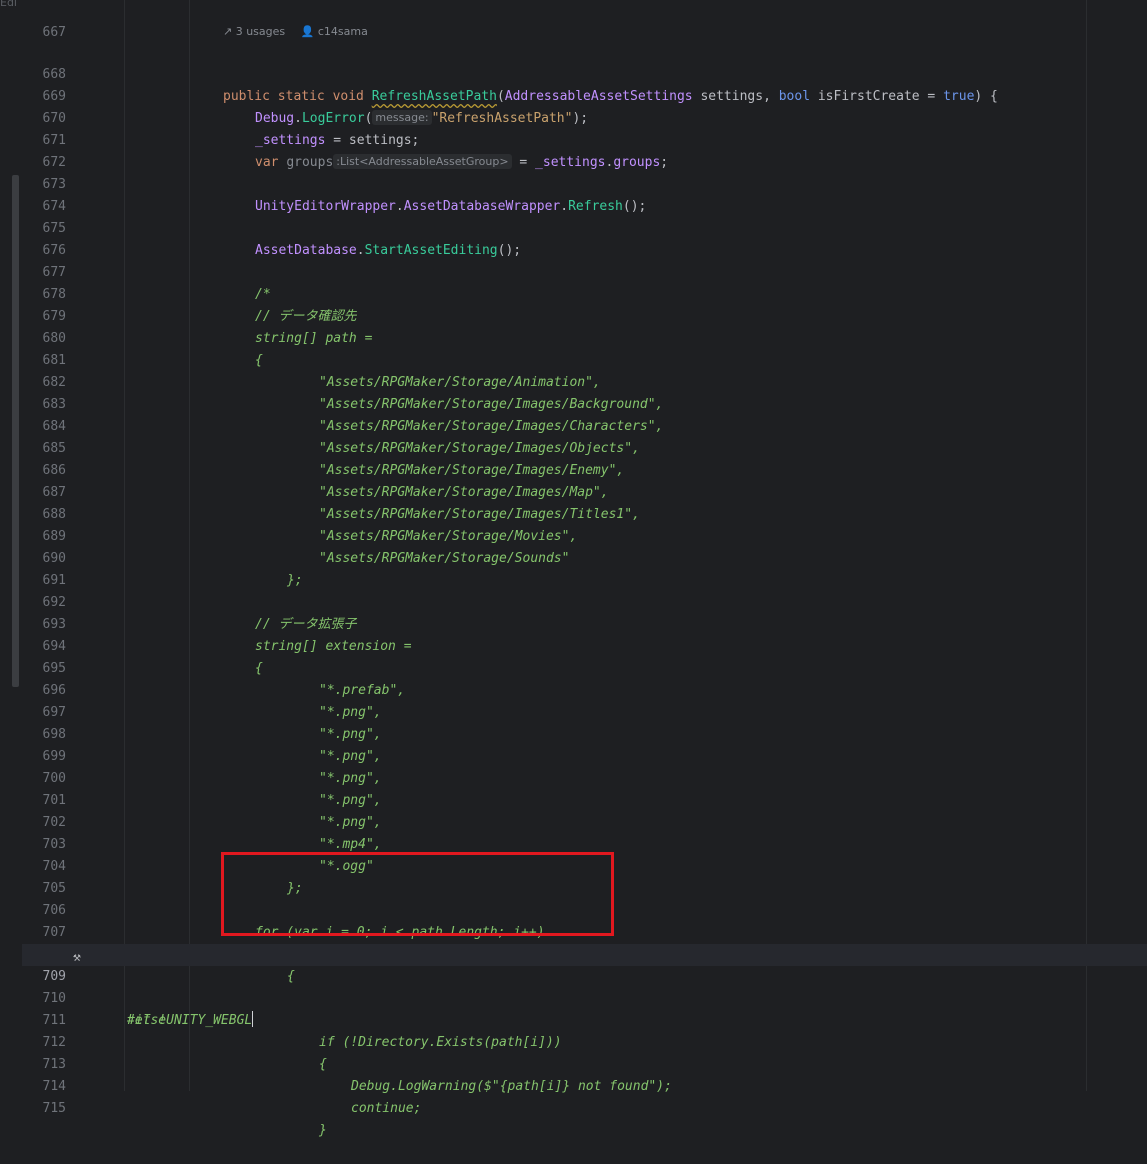  Describe the element at coordinates (584, 711) in the screenshot. I see `code-line: 697 "*.png",` at that location.